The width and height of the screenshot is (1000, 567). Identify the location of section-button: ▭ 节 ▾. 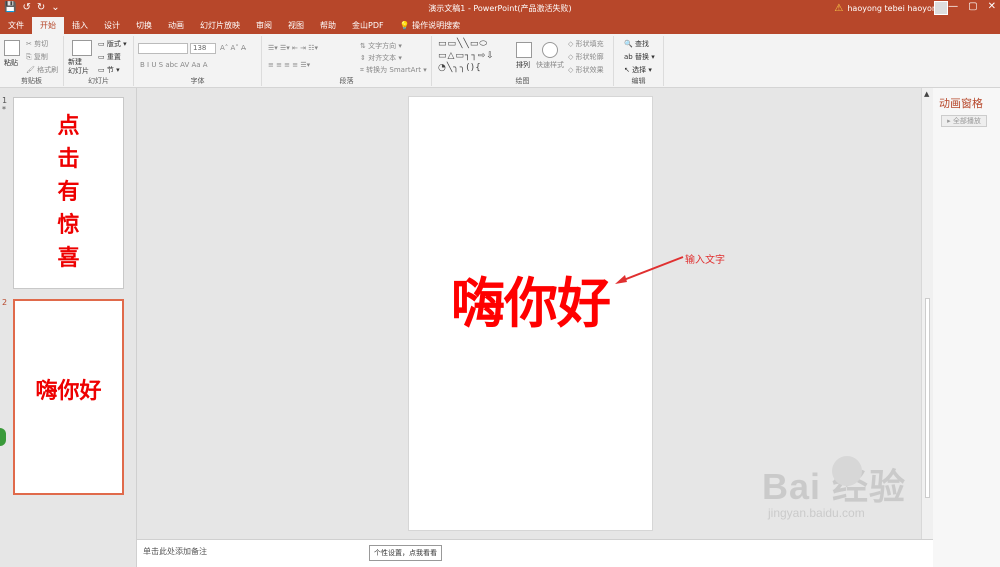
(109, 70).